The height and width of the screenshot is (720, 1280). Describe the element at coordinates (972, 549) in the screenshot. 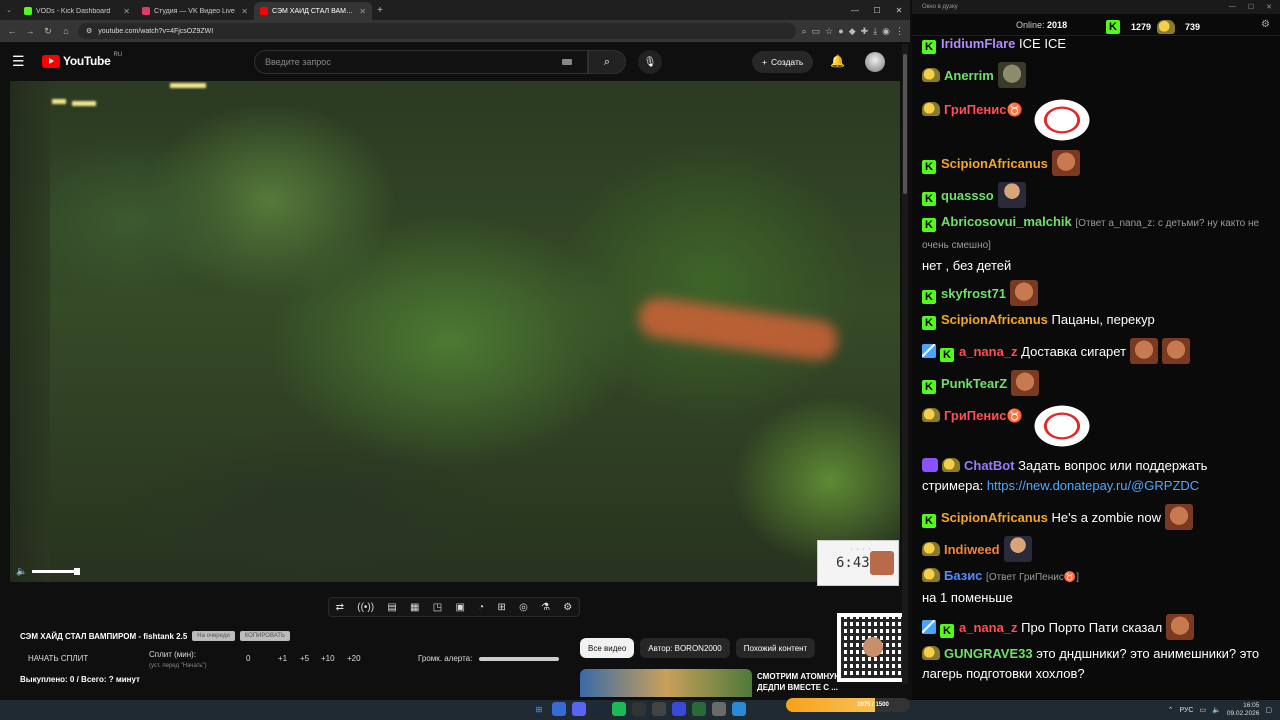

I see `chat-username: Indiweed` at that location.